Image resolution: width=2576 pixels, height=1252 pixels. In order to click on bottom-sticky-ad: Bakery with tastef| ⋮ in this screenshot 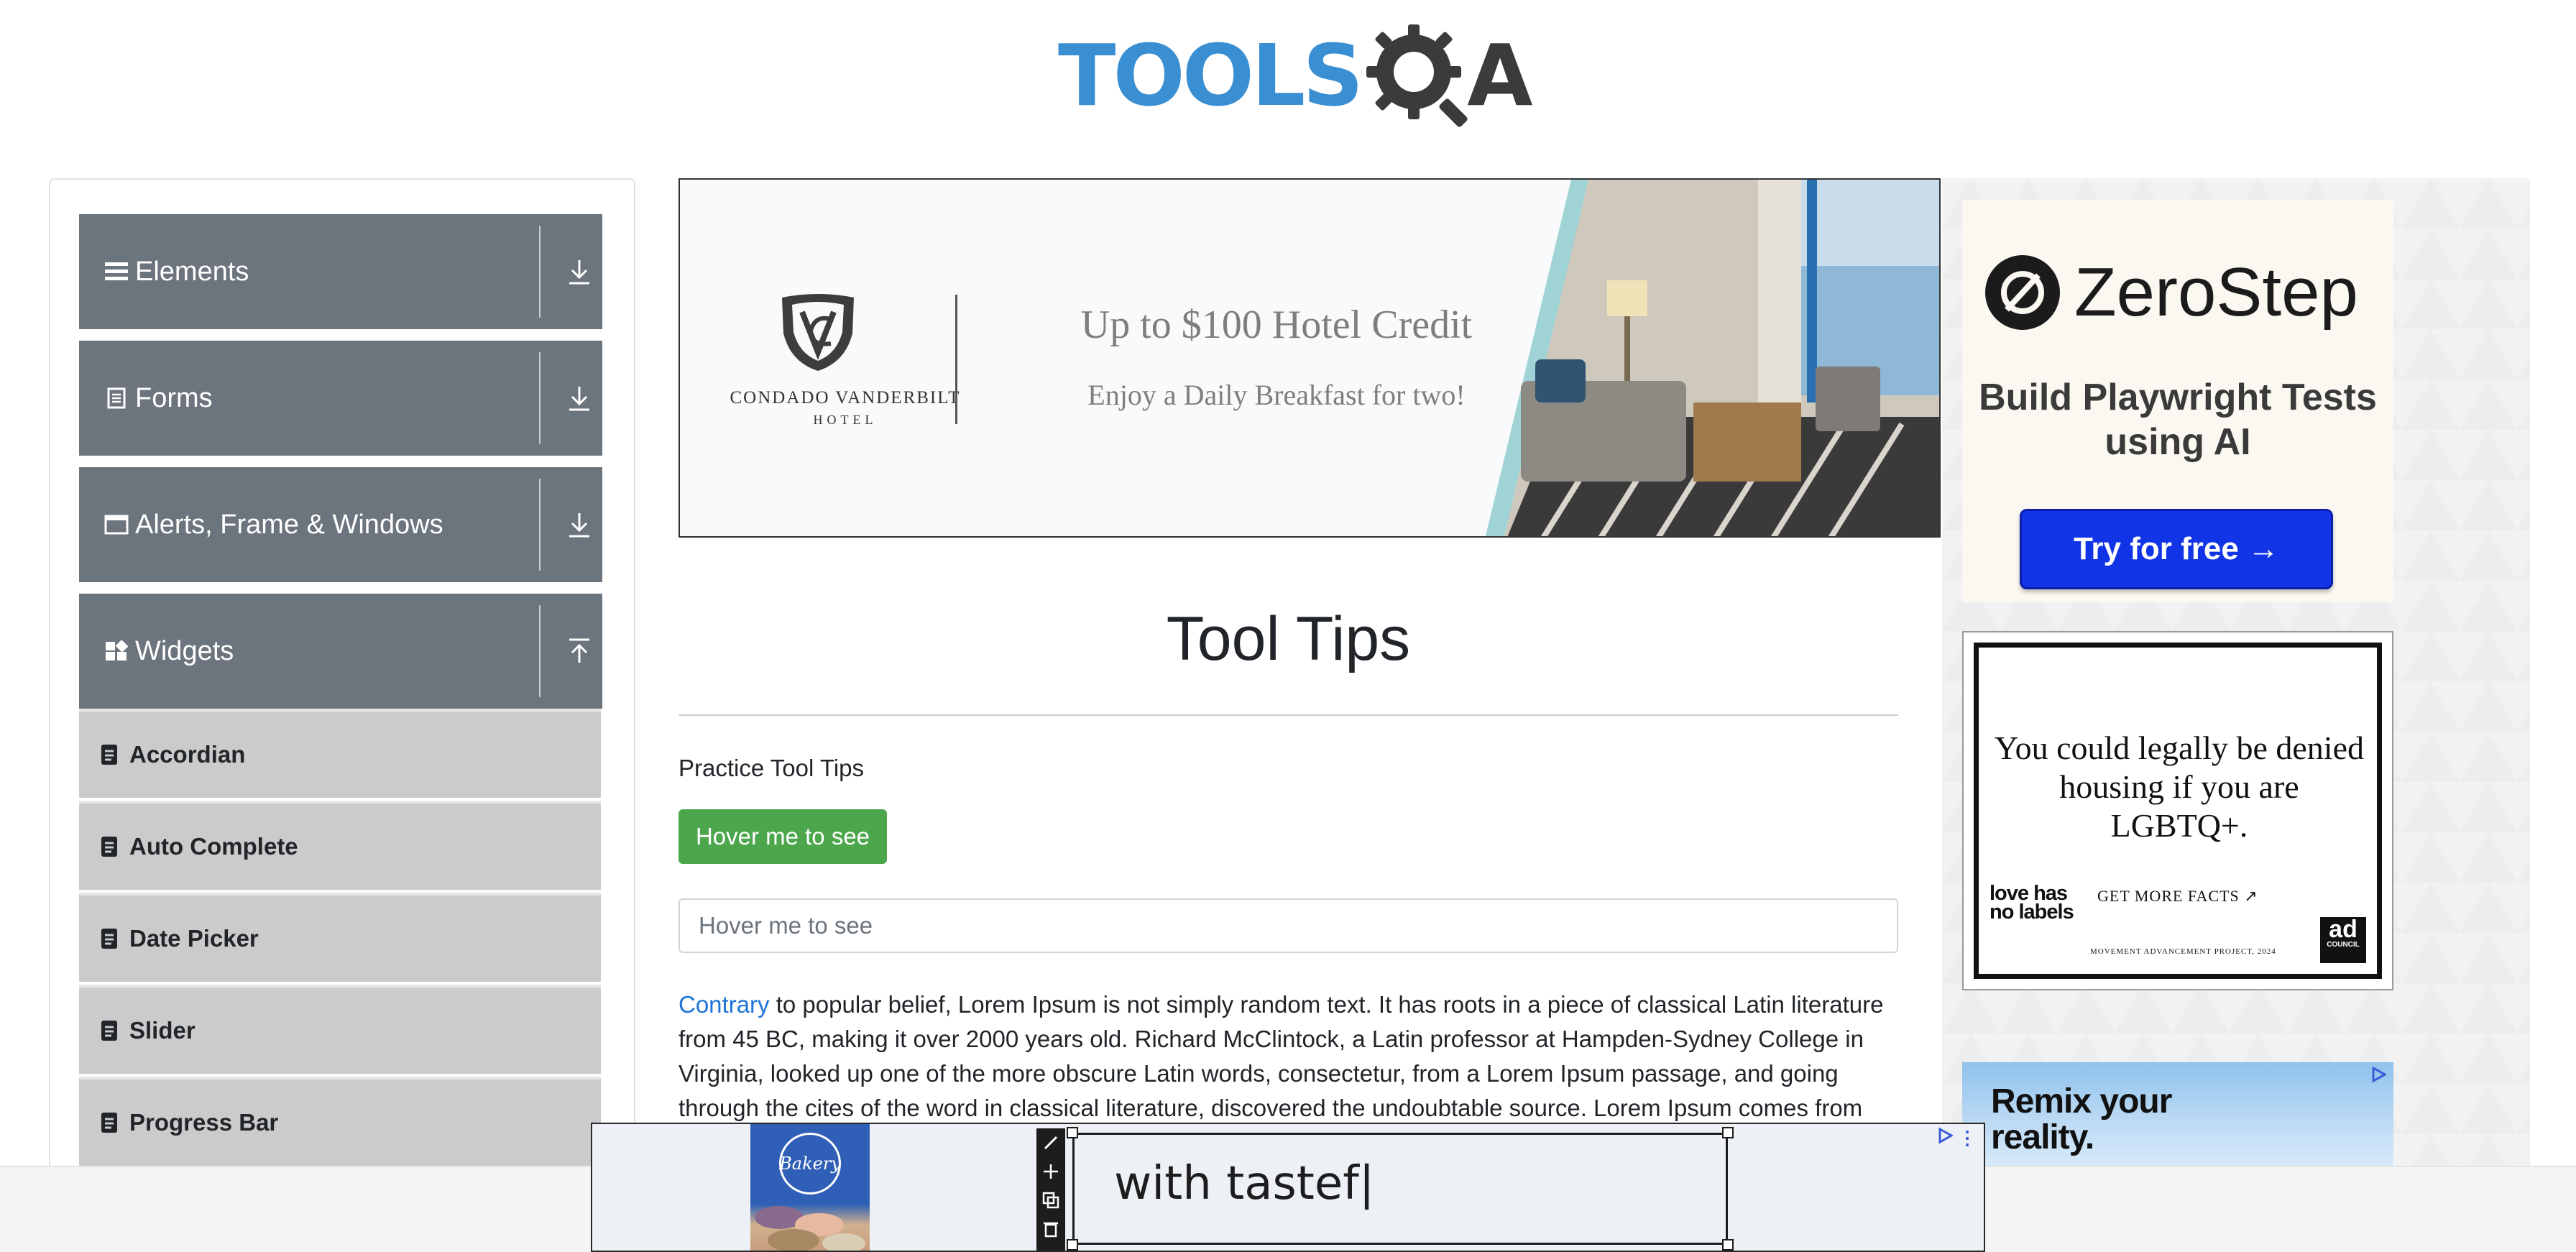, I will do `click(1288, 1187)`.